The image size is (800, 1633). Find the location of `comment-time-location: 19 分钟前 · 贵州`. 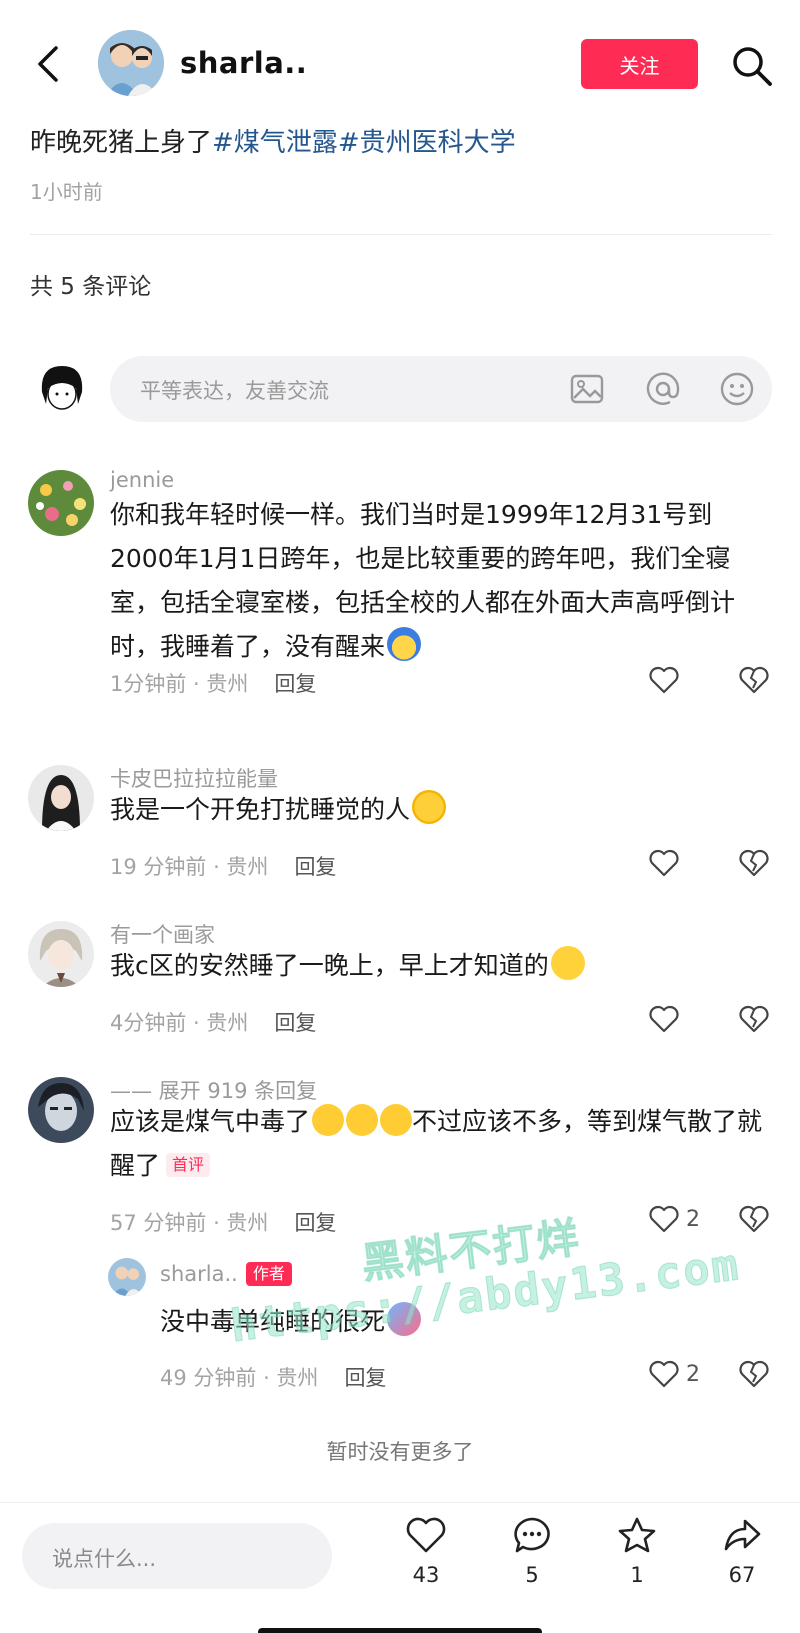

comment-time-location: 19 分钟前 · 贵州 is located at coordinates (189, 867).